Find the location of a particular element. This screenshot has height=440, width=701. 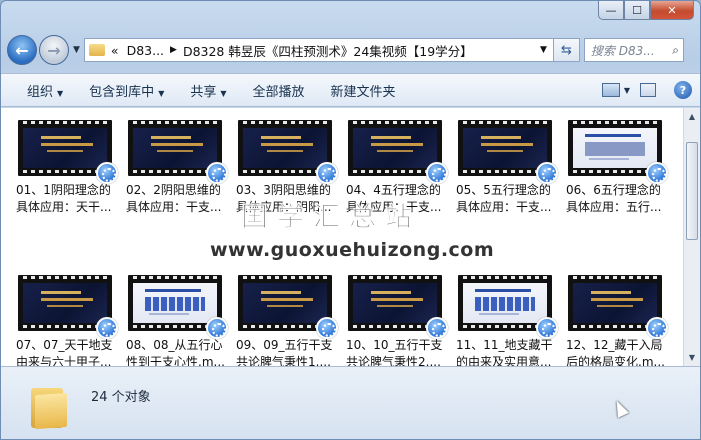

caption-buttons: — ☐ ✕ is located at coordinates (646, 10).